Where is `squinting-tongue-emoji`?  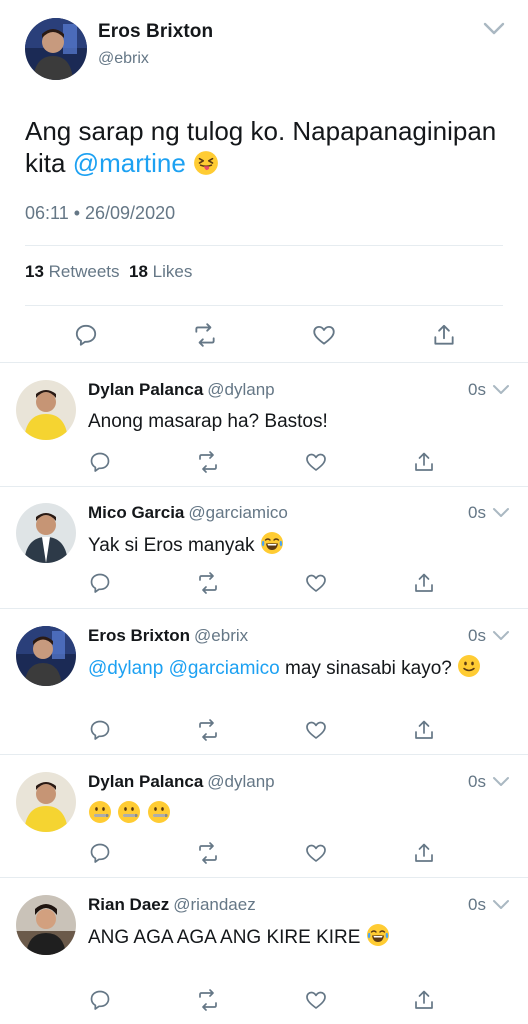
squinting-tongue-emoji is located at coordinates (206, 163).